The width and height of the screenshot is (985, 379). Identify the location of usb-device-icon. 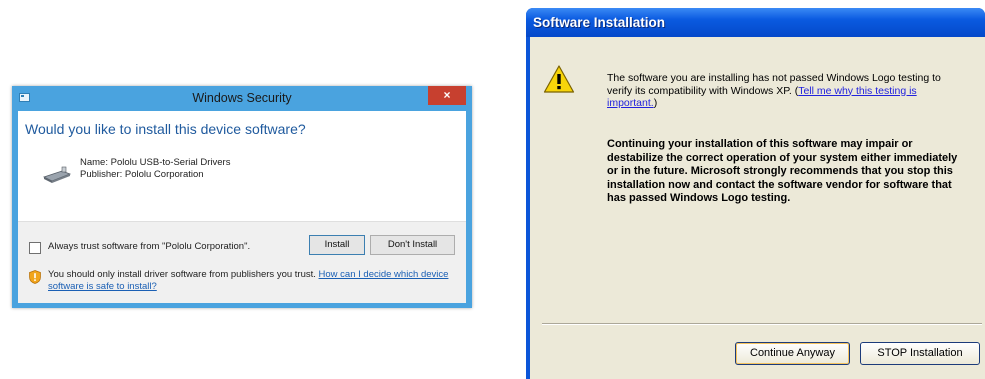
(57, 174).